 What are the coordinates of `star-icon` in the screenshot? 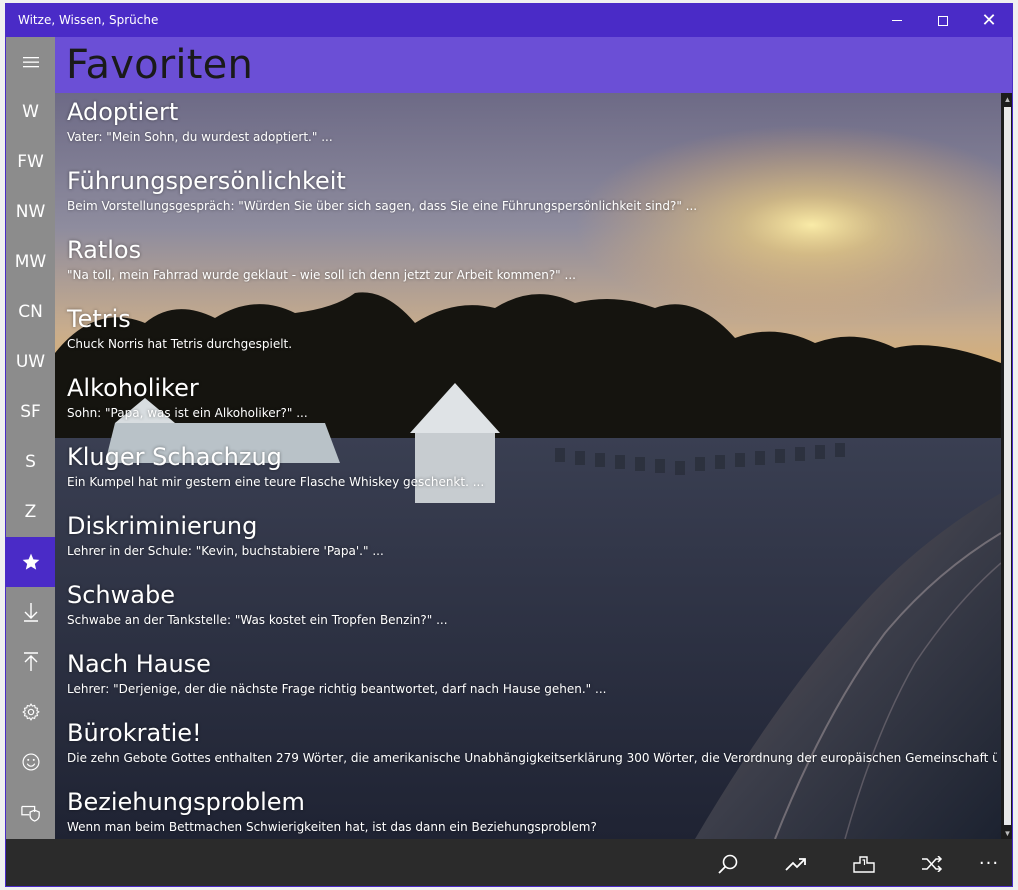 It's located at (30, 561).